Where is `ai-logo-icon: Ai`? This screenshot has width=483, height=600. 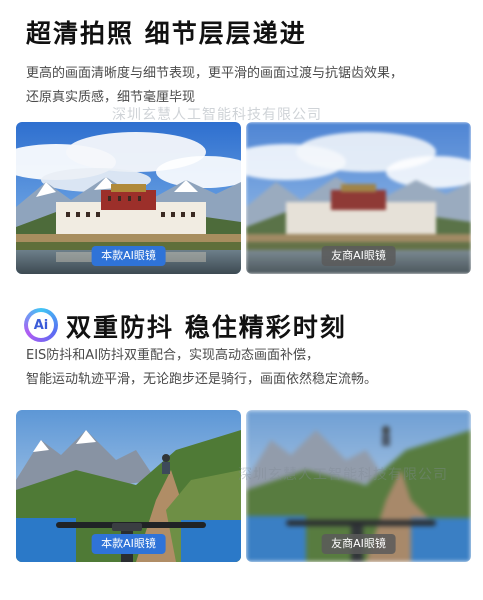 ai-logo-icon: Ai is located at coordinates (41, 325).